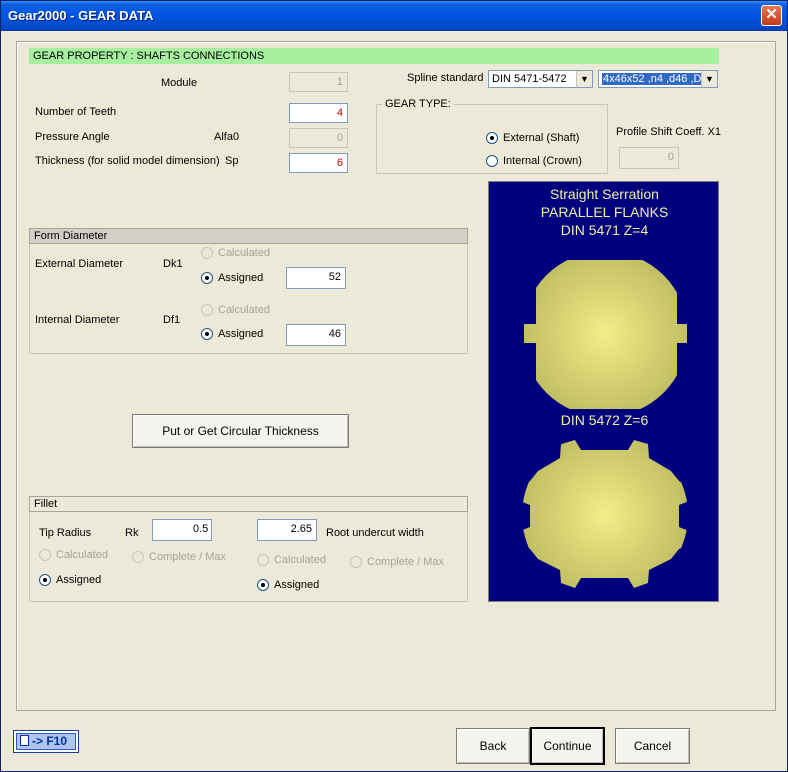 This screenshot has height=772, width=788. What do you see at coordinates (45, 580) in the screenshot?
I see `tip-assigned-radio` at bounding box center [45, 580].